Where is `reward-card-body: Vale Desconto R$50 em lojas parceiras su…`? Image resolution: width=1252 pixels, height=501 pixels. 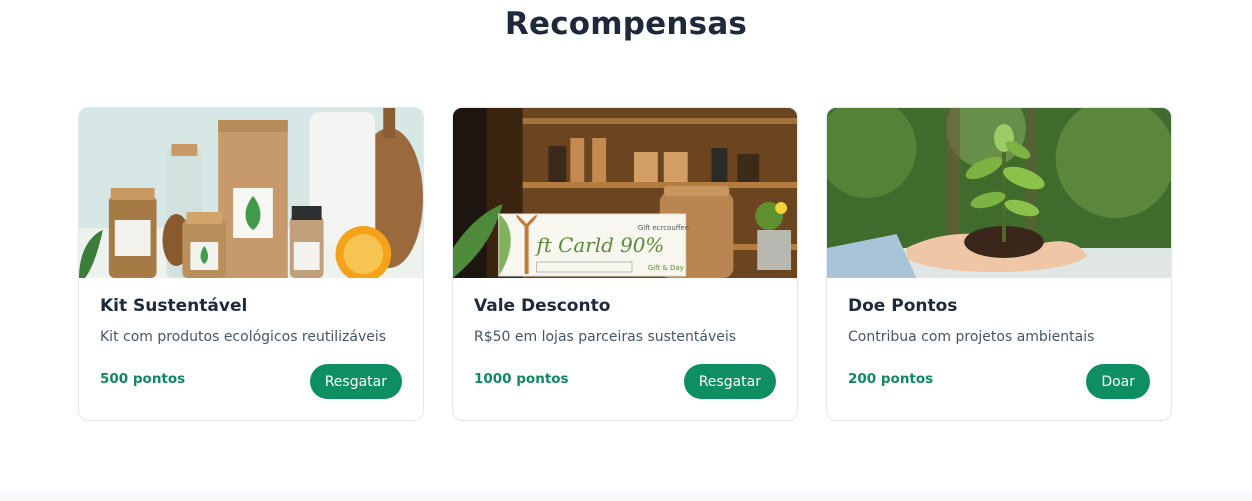
reward-card-body: Vale Desconto R$50 em lojas parceiras su… is located at coordinates (625, 349).